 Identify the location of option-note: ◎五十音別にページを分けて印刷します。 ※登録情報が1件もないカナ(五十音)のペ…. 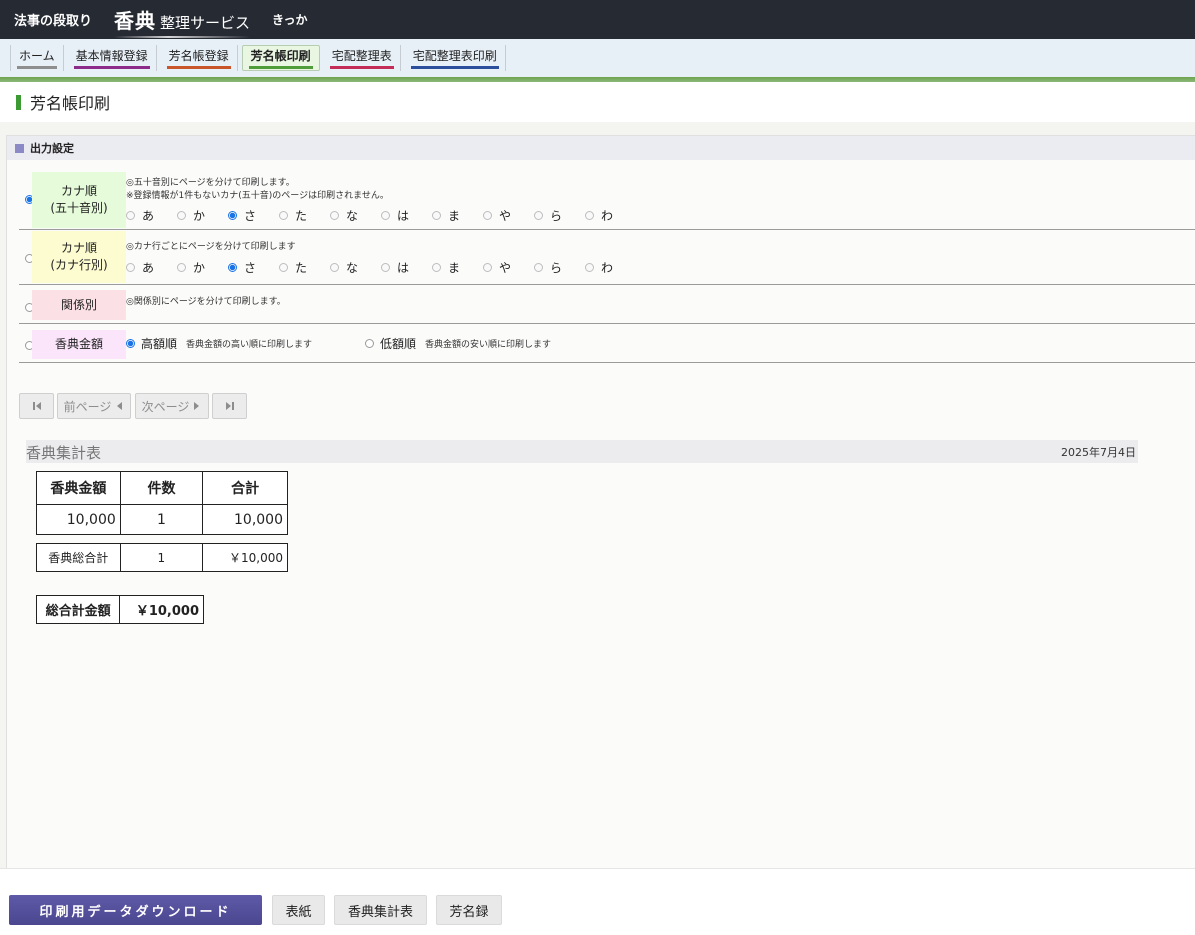
(257, 189).